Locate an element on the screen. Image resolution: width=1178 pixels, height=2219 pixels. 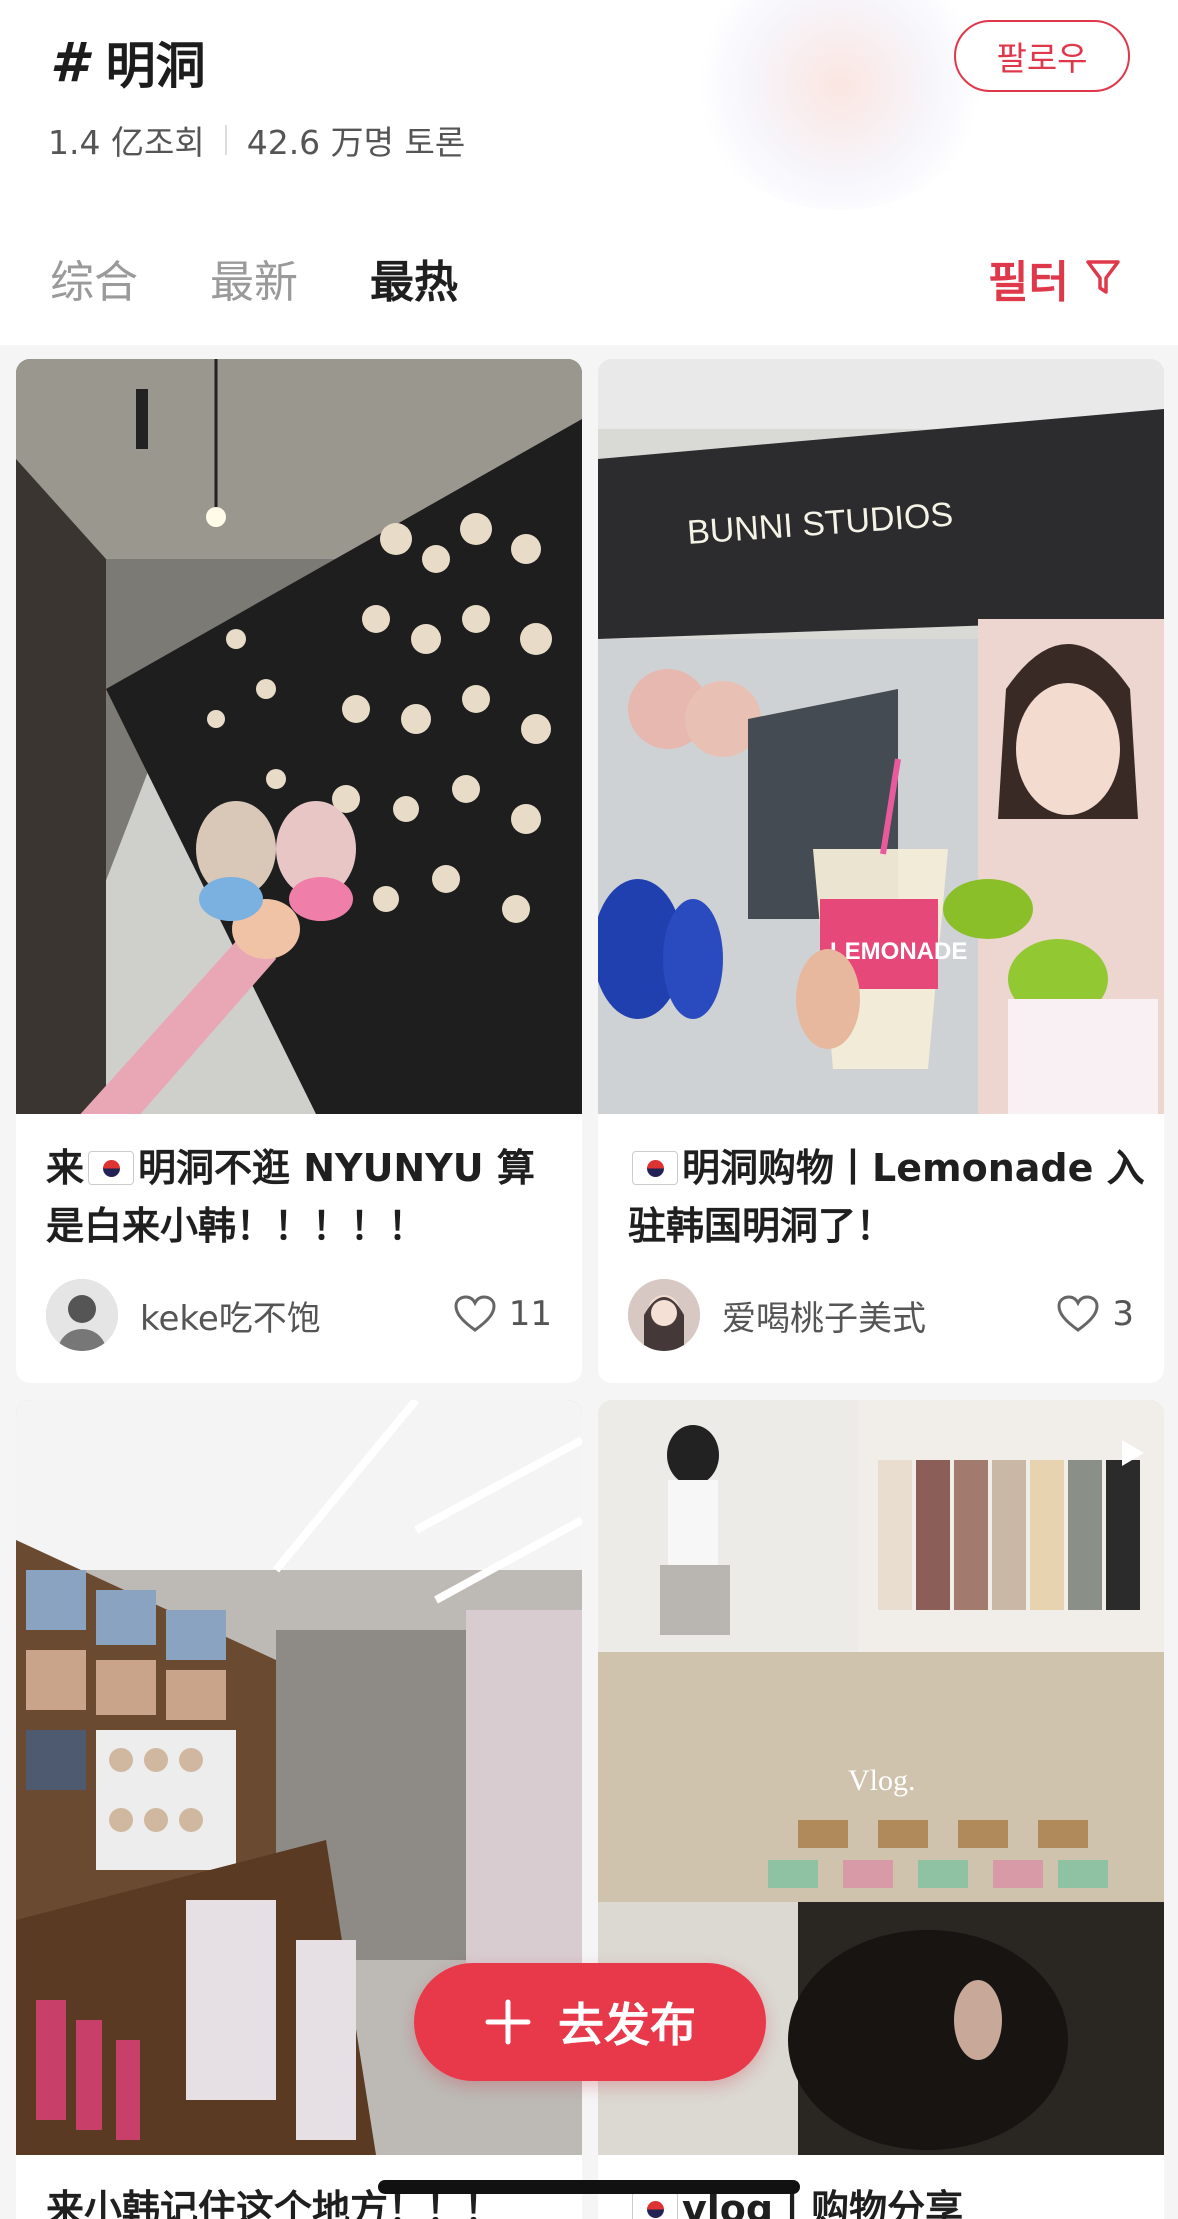
follow-button: 팔로우 is located at coordinates (1042, 56).